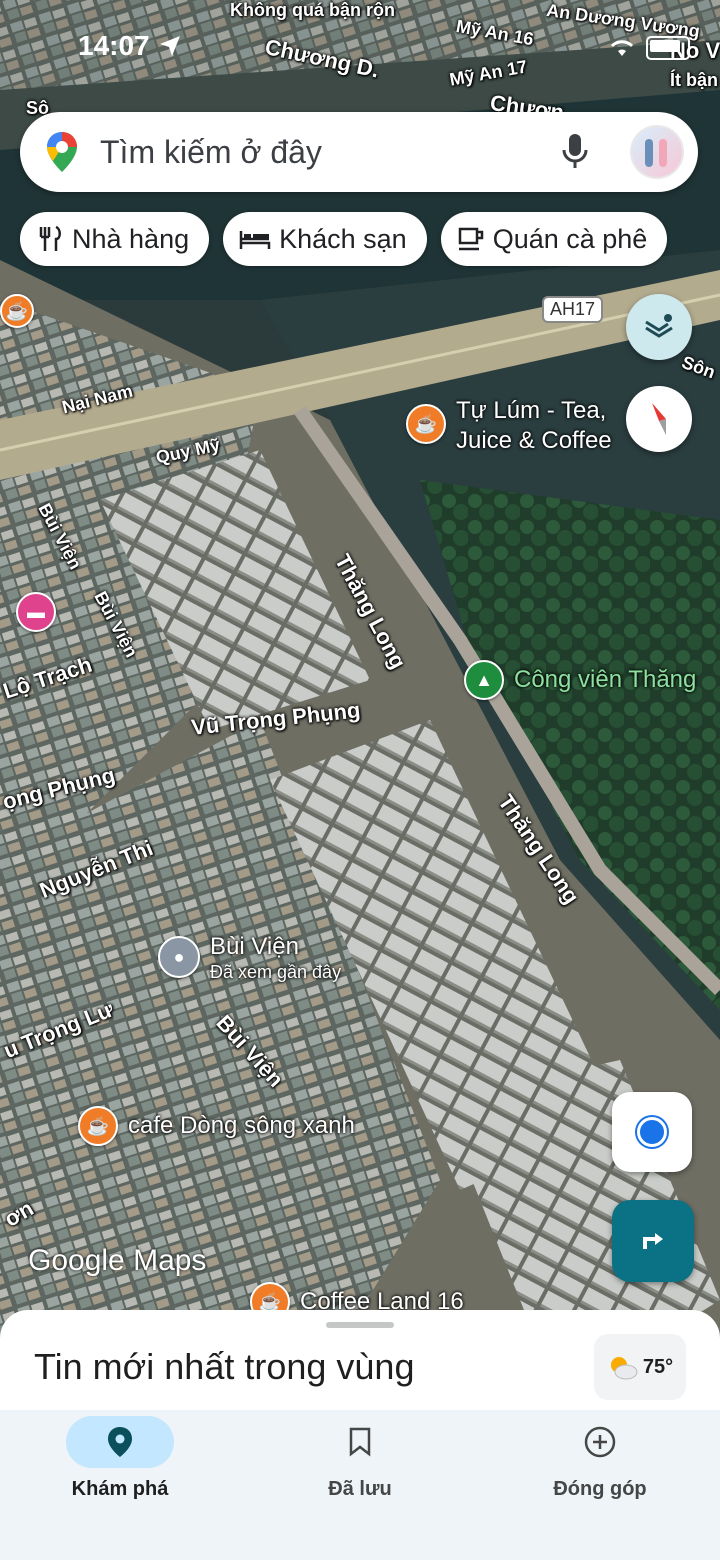 The image size is (720, 1560). I want to click on poi-tu-lum: ☕ Tự Lúm - Tea, Juice & Coffee, so click(509, 426).